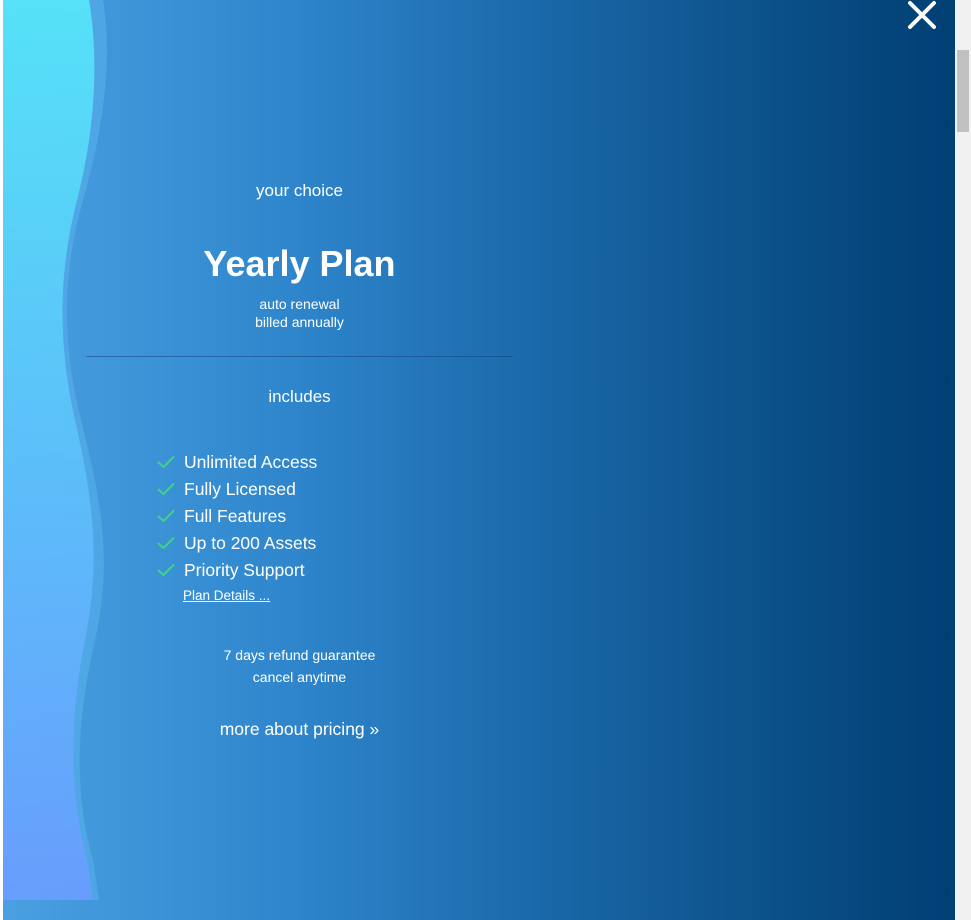 The height and width of the screenshot is (920, 971). I want to click on plan-title: Yearly Plan, so click(299, 263).